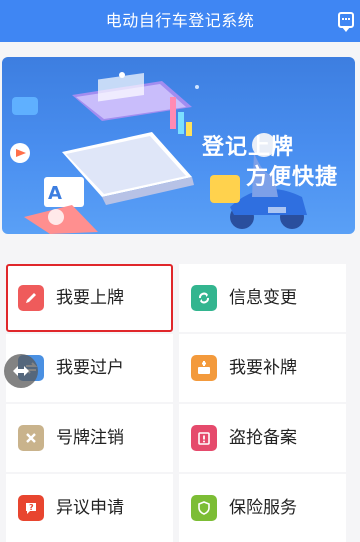  Describe the element at coordinates (204, 368) in the screenshot. I see `plate-add-icon` at that location.